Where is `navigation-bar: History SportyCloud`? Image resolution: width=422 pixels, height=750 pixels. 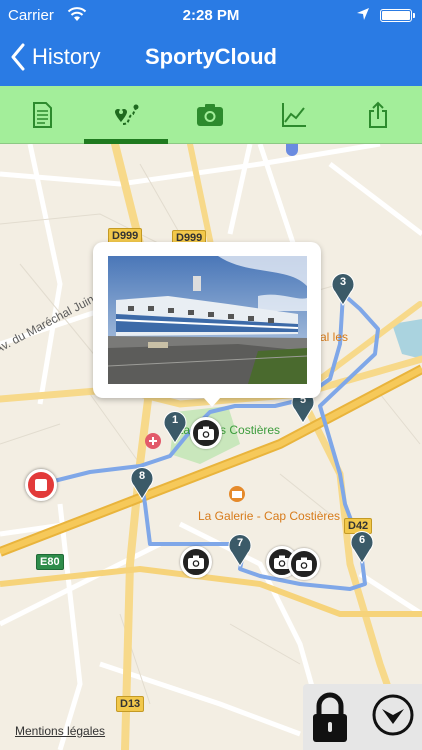
navigation-bar: History SportyCloud is located at coordinates (211, 58).